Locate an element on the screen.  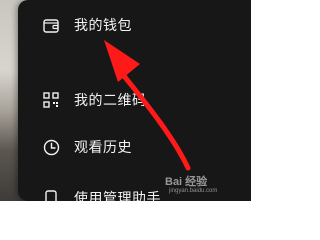
qr-code-icon is located at coordinates (51, 100).